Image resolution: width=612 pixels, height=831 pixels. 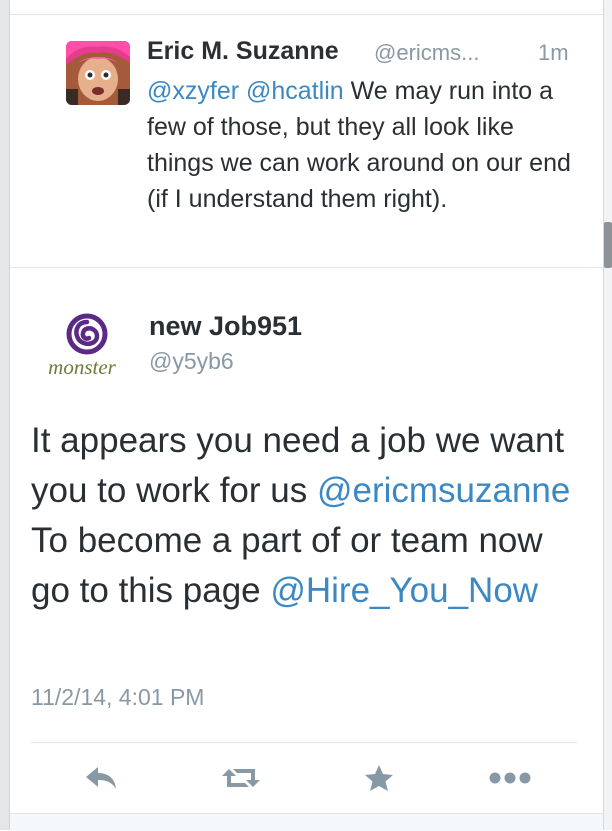 I want to click on star-icon, so click(x=379, y=778).